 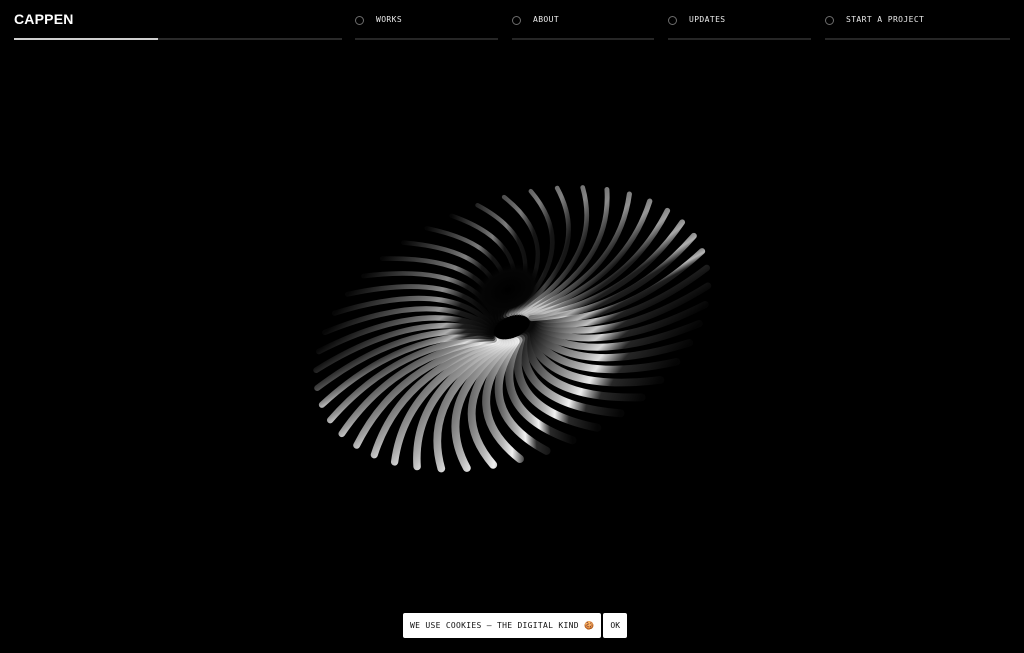 I want to click on cookie-message: WE USE COOKIES — THE DIGITAL KIND 🍪, so click(x=502, y=625).